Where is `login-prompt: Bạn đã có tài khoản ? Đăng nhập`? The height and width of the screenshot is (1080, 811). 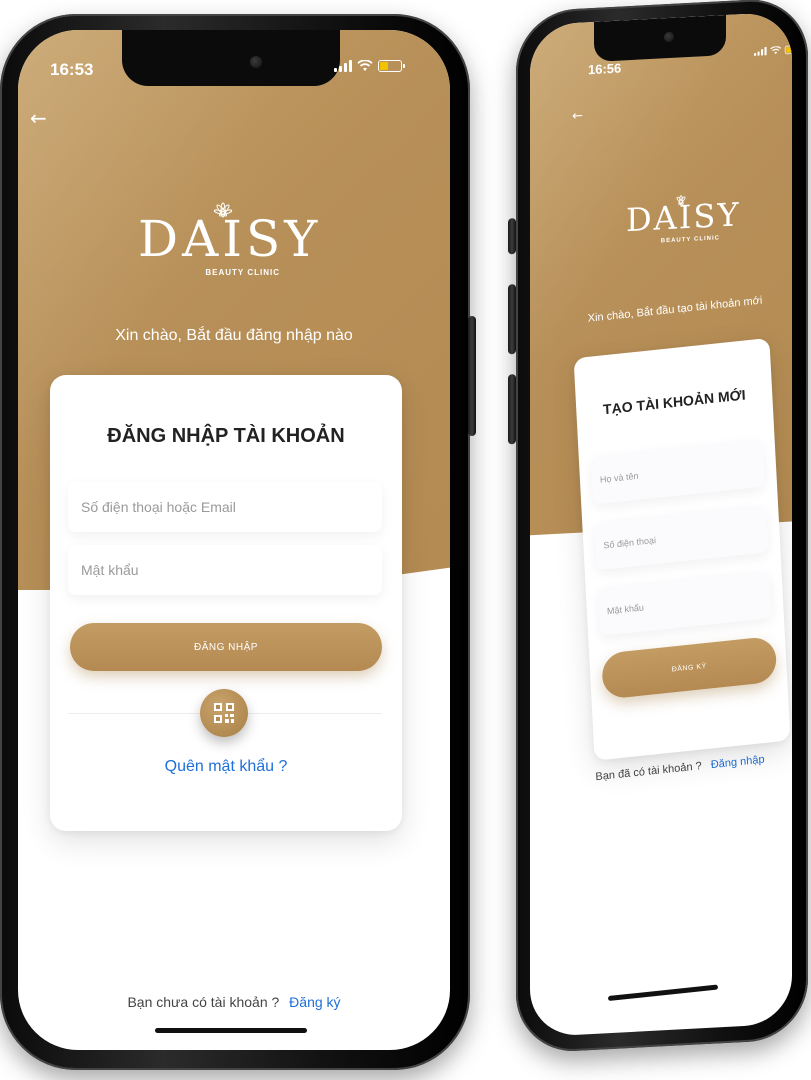
login-prompt: Bạn đã có tài khoản ? Đăng nhập is located at coordinates (676, 768).